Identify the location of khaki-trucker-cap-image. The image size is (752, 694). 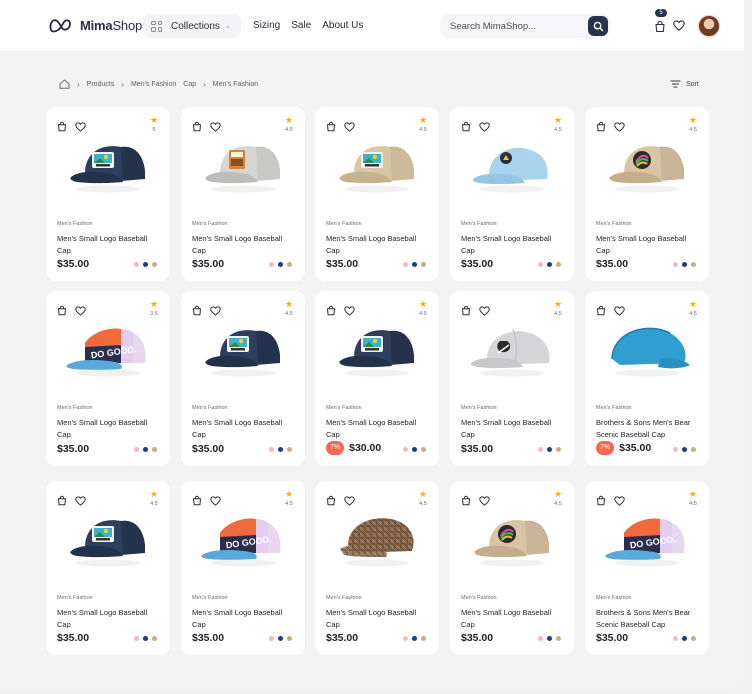
(377, 163).